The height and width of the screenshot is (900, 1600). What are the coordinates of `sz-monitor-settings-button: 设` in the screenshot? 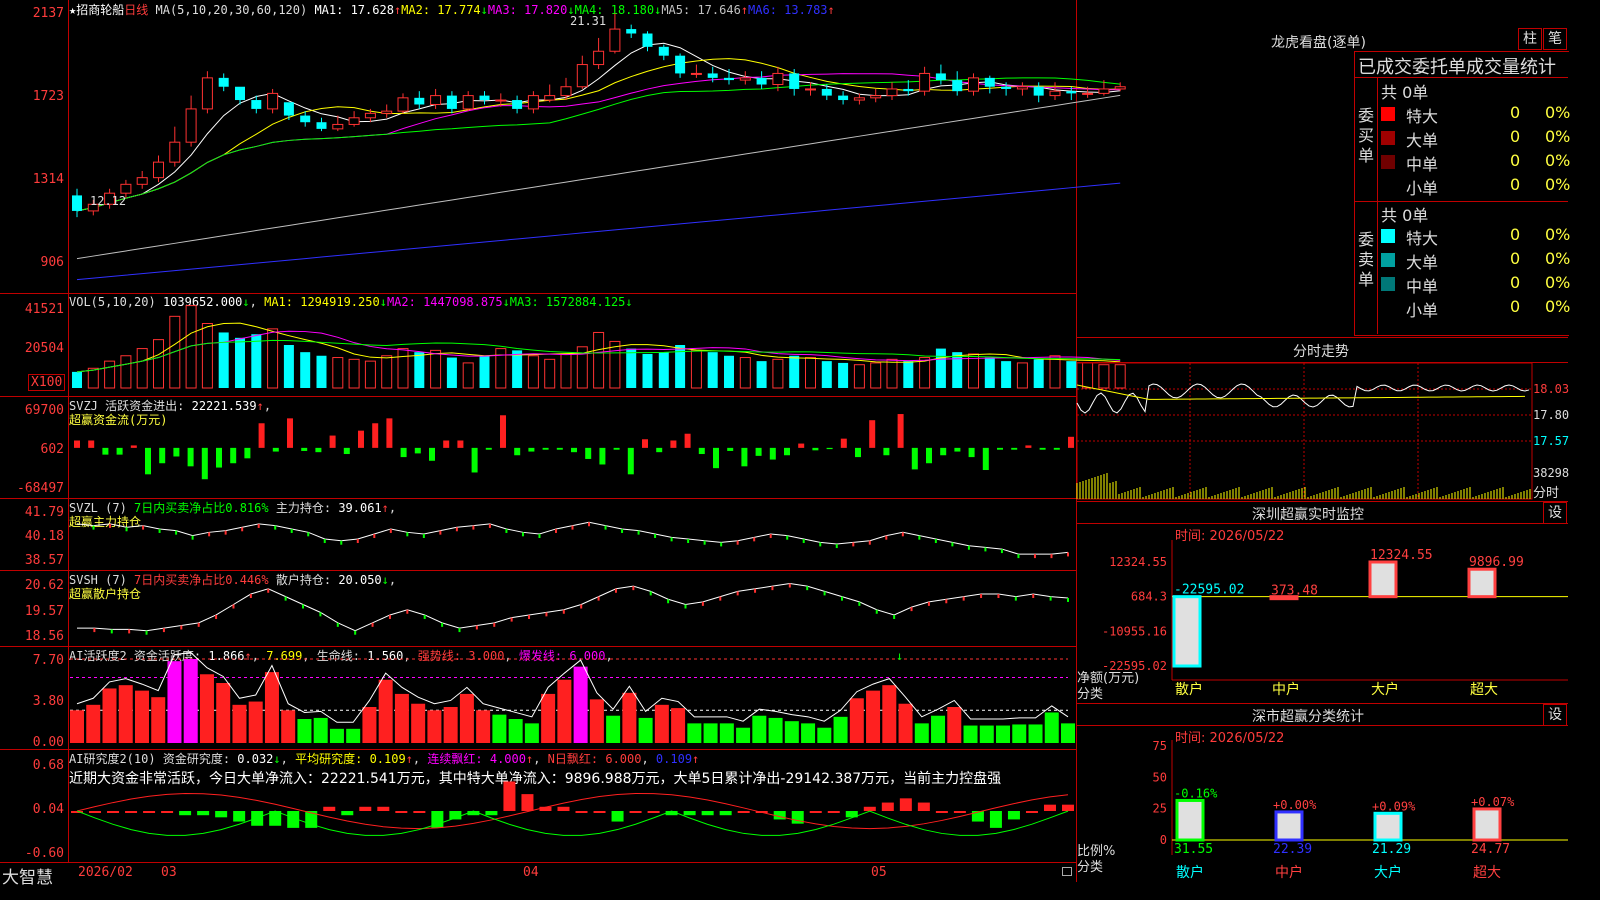 It's located at (1555, 513).